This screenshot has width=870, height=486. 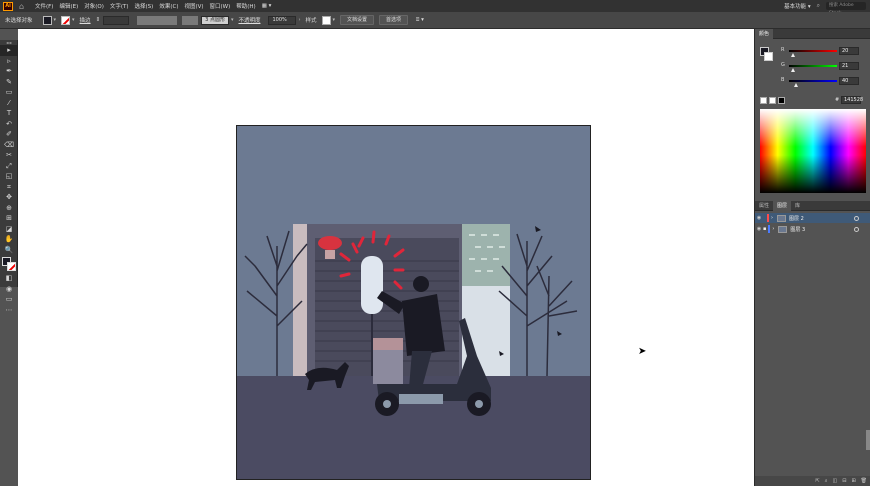 What do you see at coordinates (9, 71) in the screenshot?
I see `pen-tool-icon: ✒` at bounding box center [9, 71].